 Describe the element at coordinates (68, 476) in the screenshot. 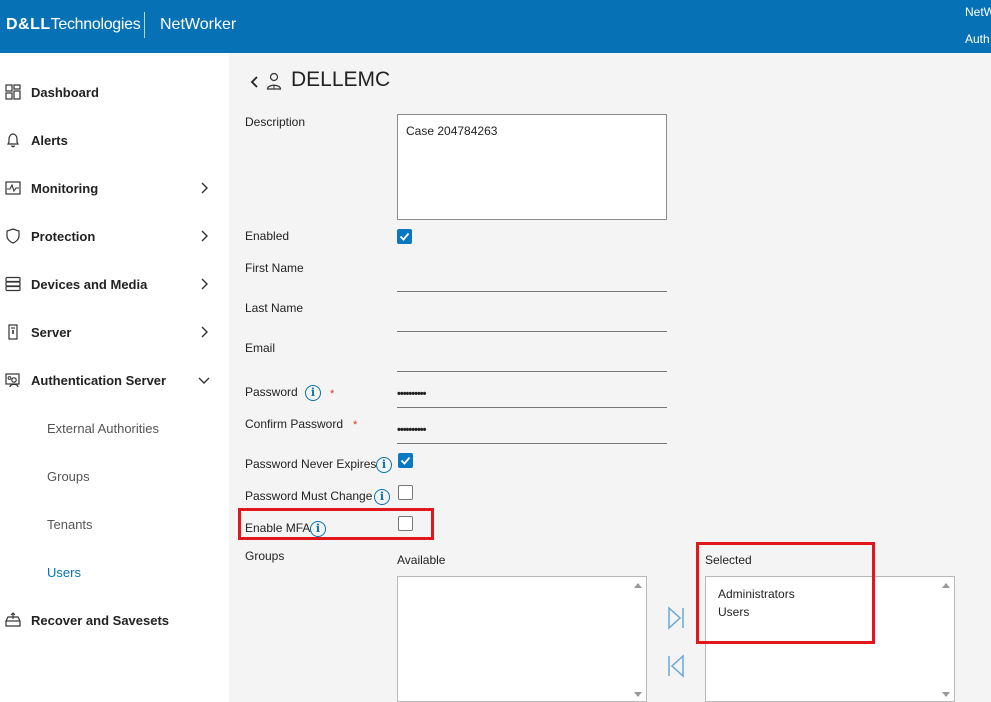

I see `sidebar-subitem-groups: Groups` at that location.